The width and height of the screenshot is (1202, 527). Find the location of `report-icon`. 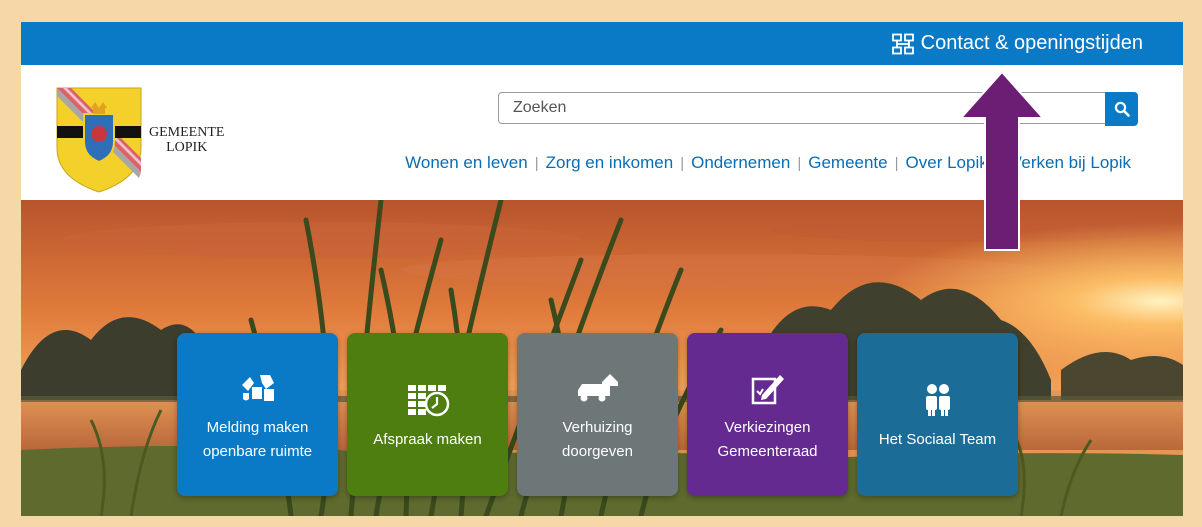

report-icon is located at coordinates (257, 387).